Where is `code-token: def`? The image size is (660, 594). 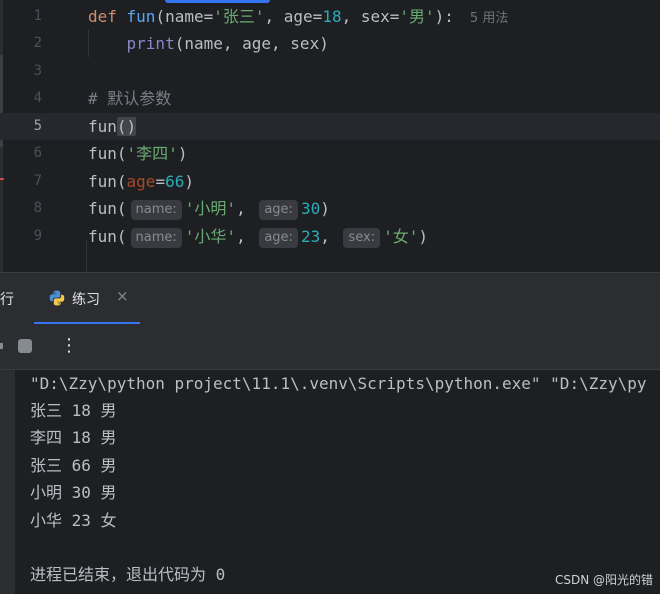
code-token: def is located at coordinates (107, 16).